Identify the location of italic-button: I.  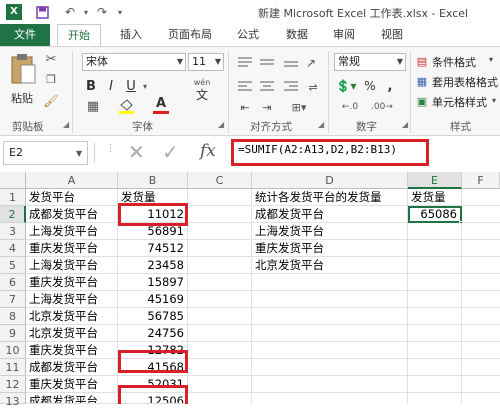
(111, 86).